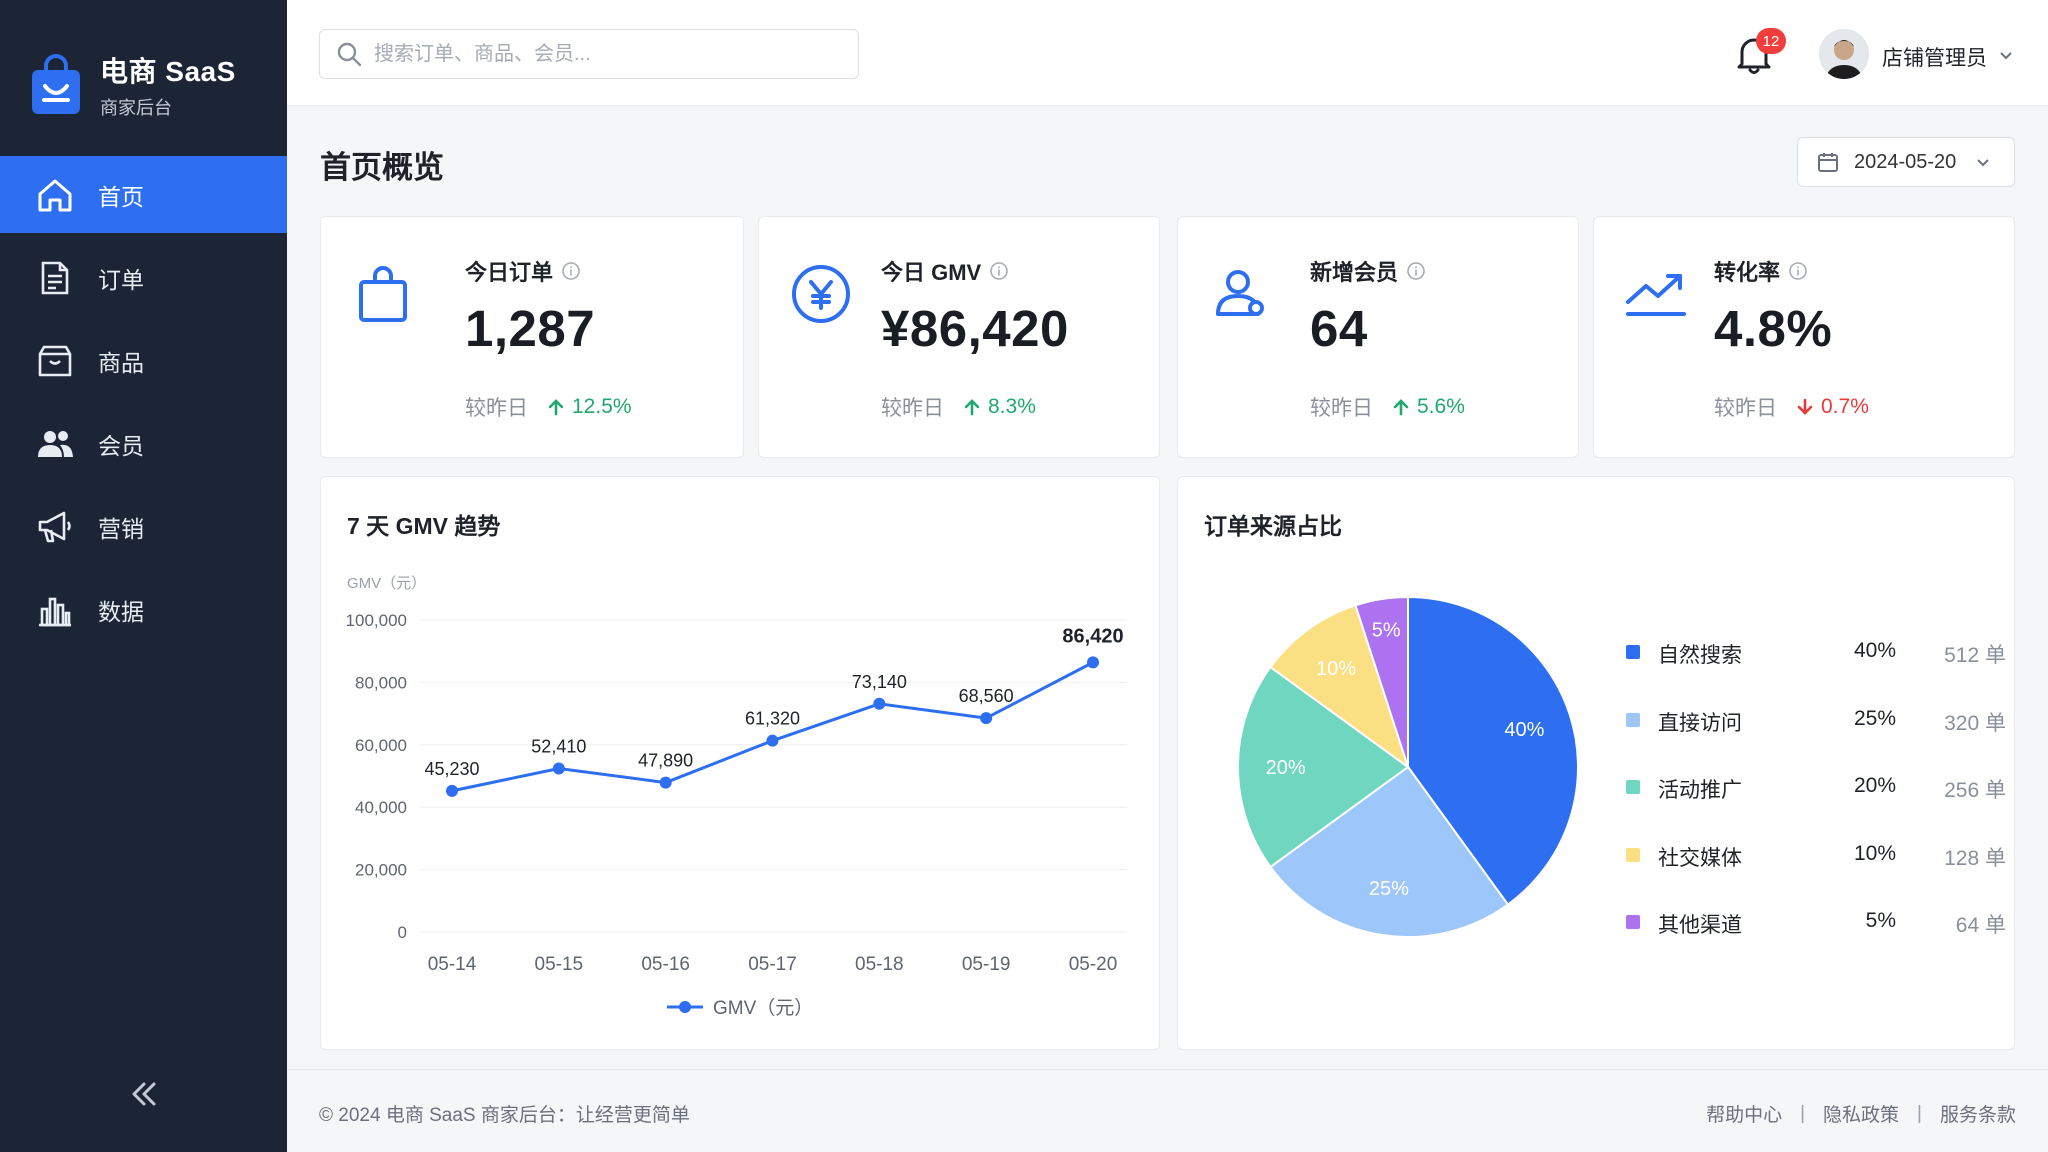  I want to click on terms-of-service-link: 服务条款, so click(1978, 1113).